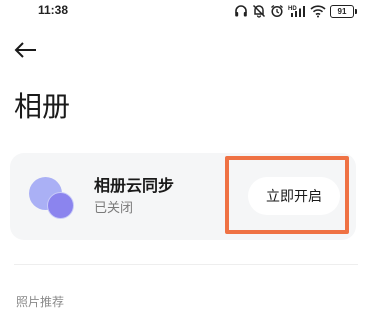 The image size is (373, 312). What do you see at coordinates (40, 302) in the screenshot?
I see `section-label-photo-recommendations: 照片推荐` at bounding box center [40, 302].